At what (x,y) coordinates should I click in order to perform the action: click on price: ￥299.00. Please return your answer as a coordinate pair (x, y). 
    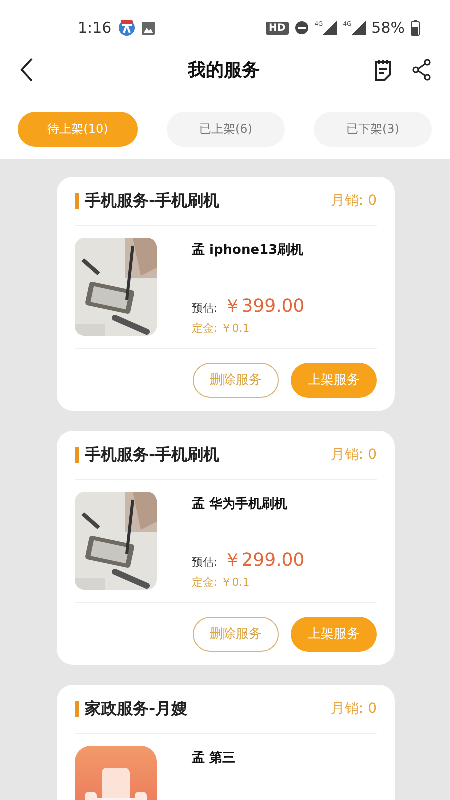
    Looking at the image, I should click on (264, 560).